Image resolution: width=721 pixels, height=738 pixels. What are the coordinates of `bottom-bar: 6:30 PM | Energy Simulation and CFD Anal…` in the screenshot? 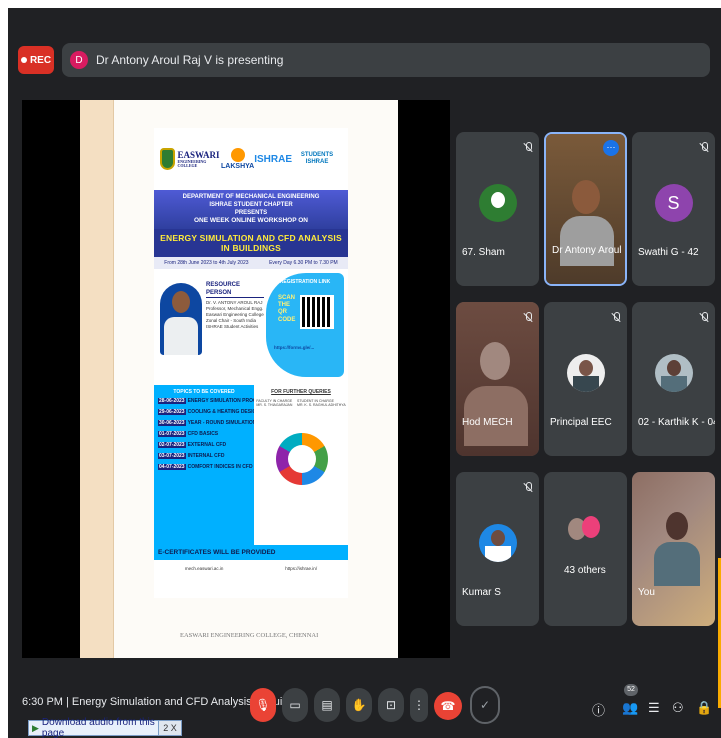 It's located at (364, 703).